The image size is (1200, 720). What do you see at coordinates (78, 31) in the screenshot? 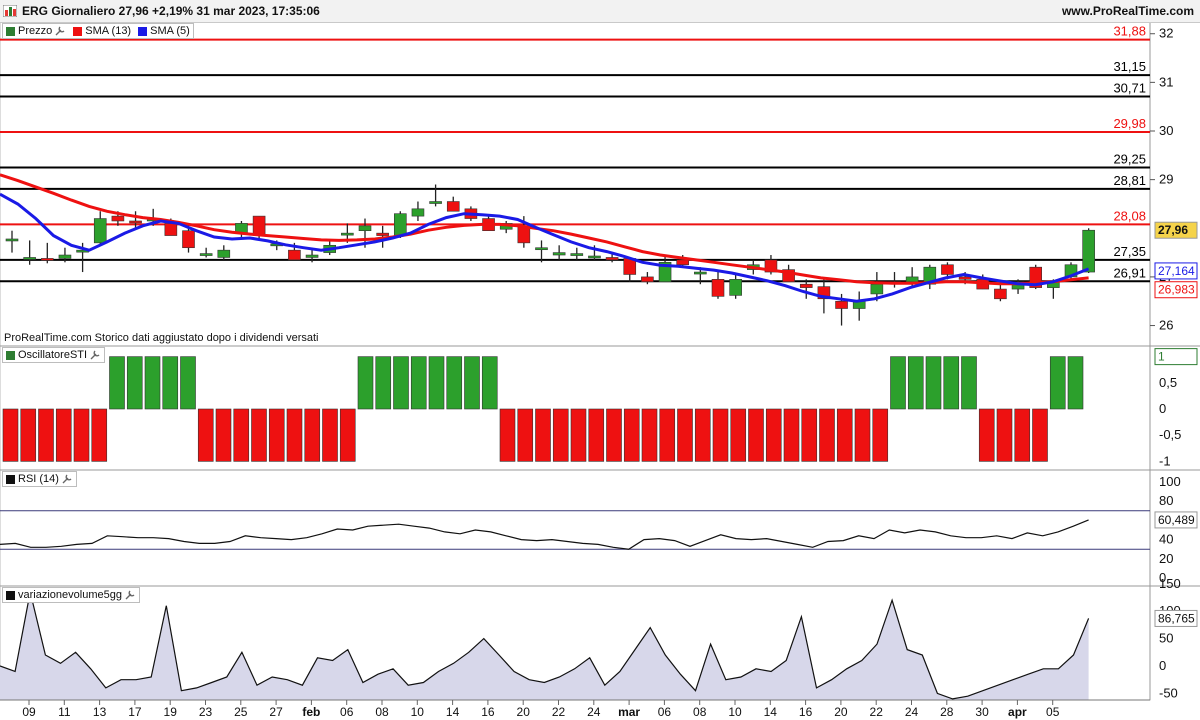
I see `sma13-legend-swatch` at bounding box center [78, 31].